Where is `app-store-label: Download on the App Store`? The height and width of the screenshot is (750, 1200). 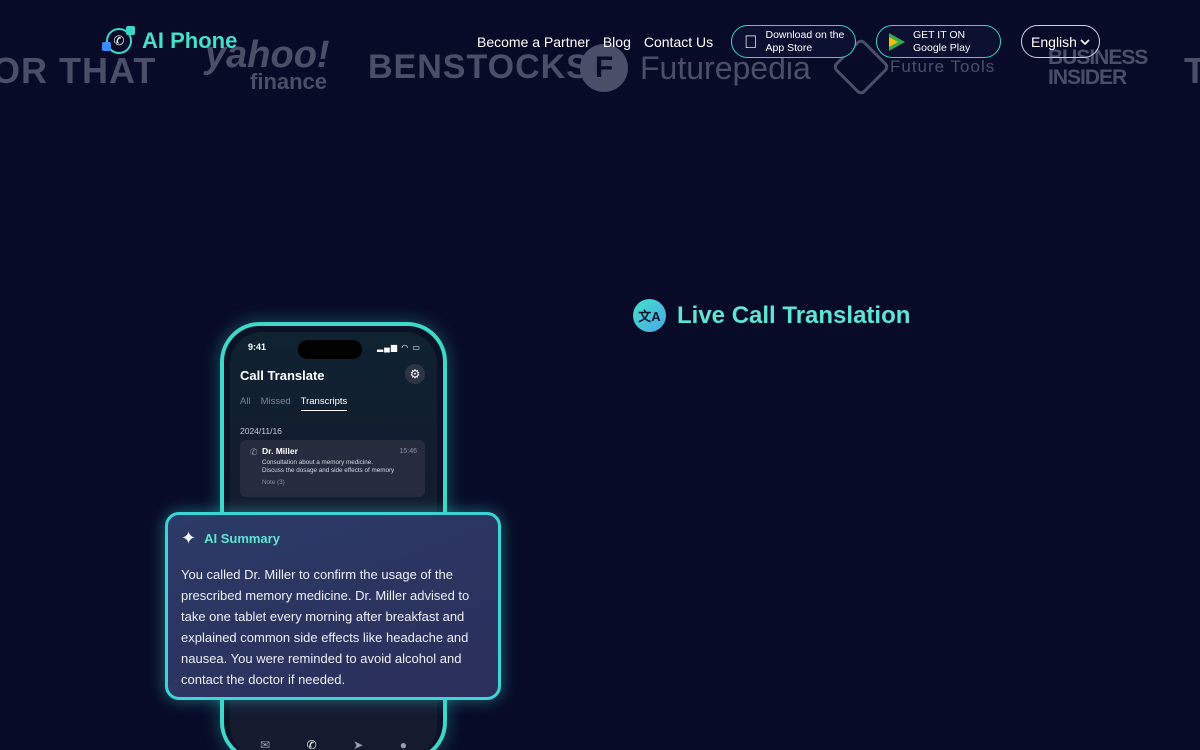
app-store-label: Download on the App Store is located at coordinates (805, 42).